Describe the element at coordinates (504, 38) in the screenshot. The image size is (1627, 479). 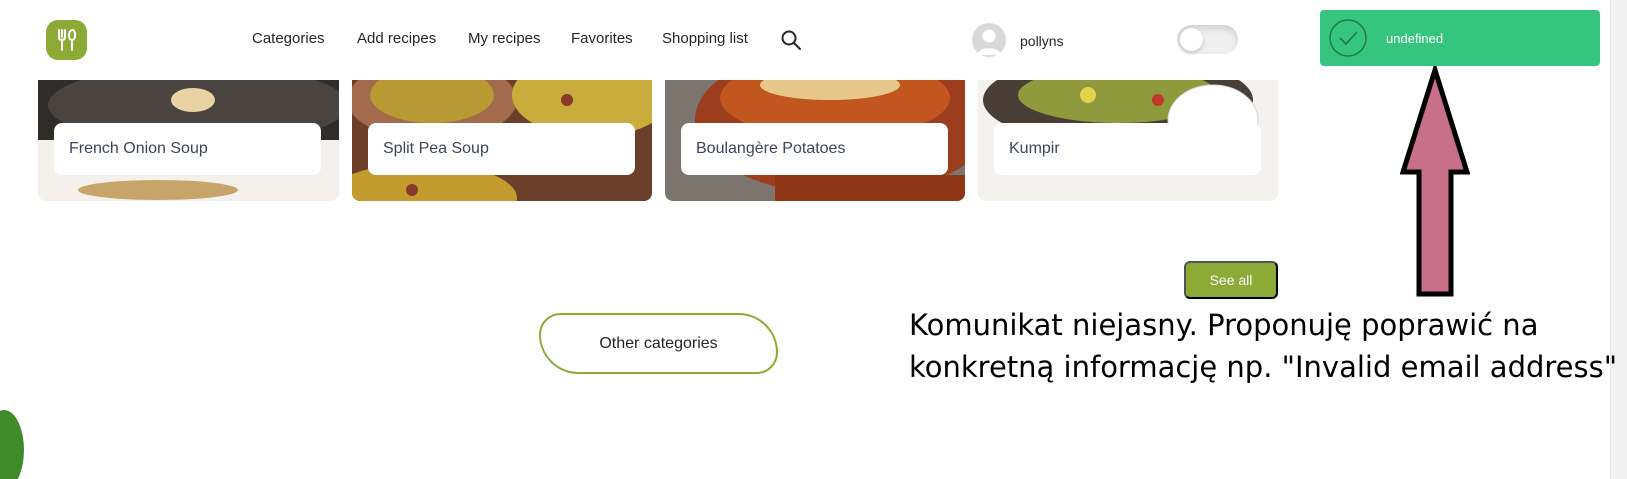
I see `nav-my-recipes: My recipes` at that location.